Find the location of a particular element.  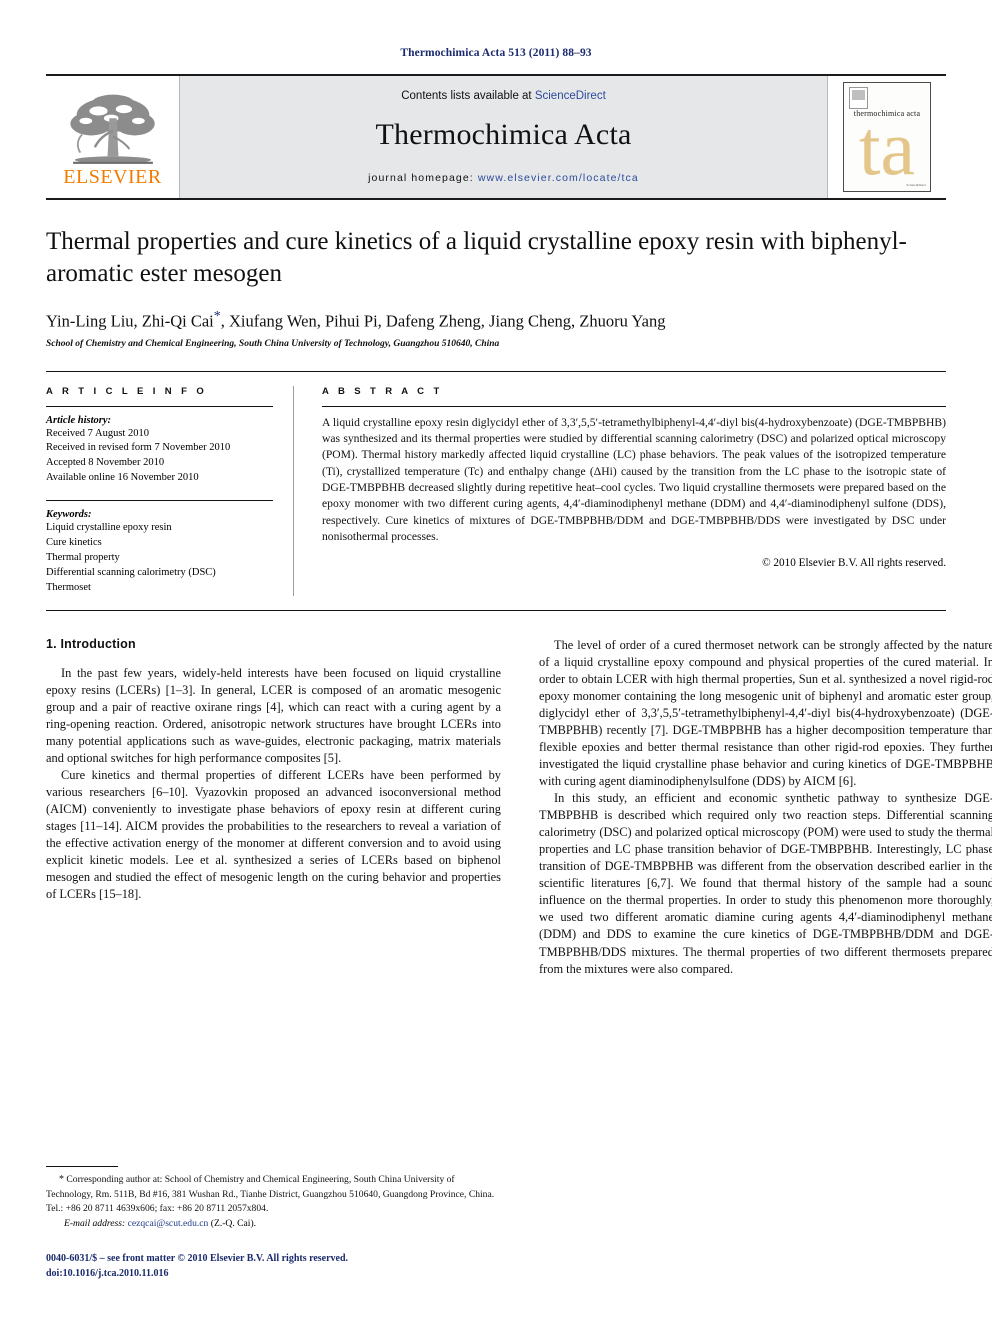

keyword-item: Differential scanning calorimetry (DSC) is located at coordinates (131, 572).